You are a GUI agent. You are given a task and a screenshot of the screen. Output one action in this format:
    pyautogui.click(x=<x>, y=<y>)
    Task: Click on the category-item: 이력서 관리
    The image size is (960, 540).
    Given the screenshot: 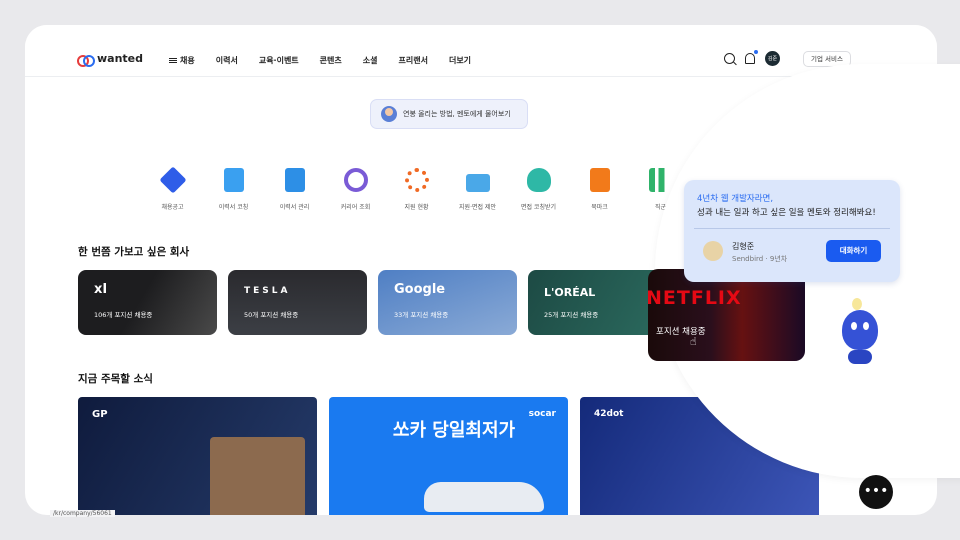 What is the action you would take?
    pyautogui.click(x=294, y=189)
    